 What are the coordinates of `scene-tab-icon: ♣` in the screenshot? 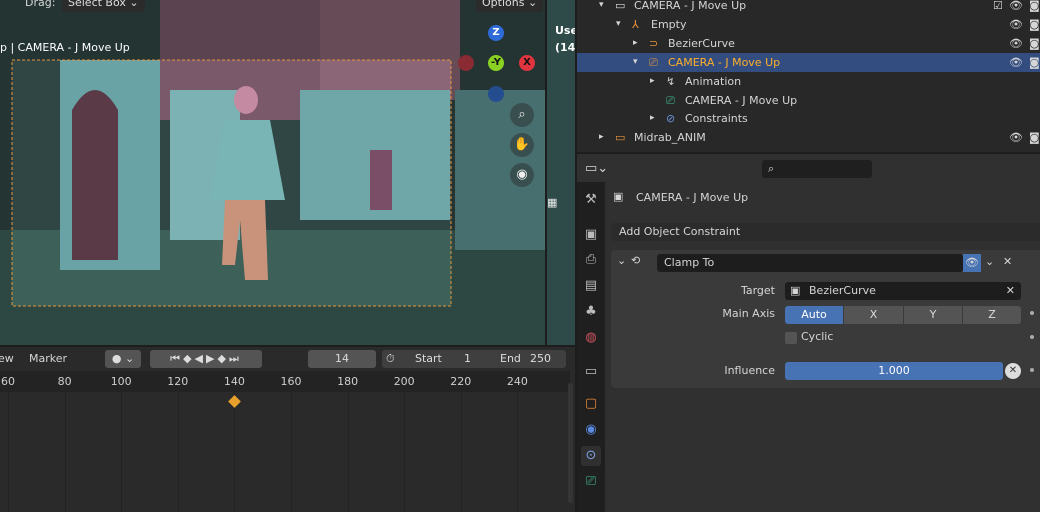 It's located at (591, 312).